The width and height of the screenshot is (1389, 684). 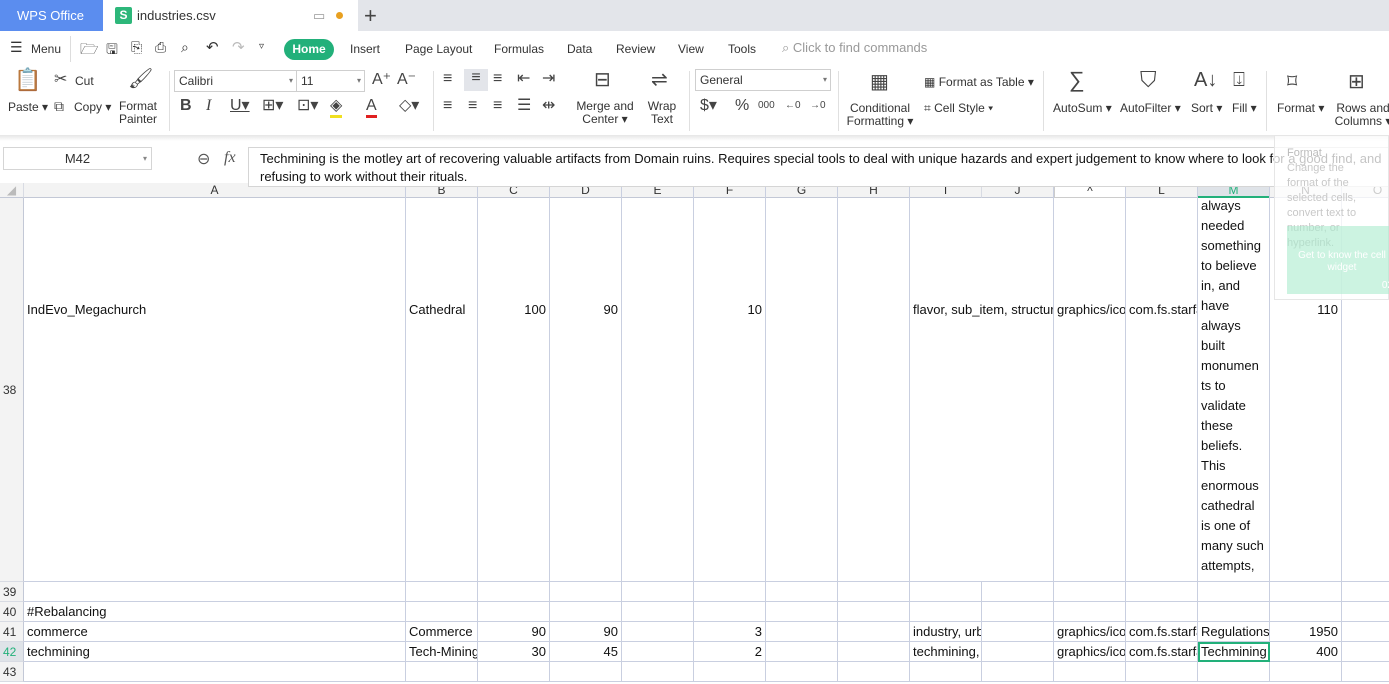 I want to click on print-preview-icon: ⌕, so click(x=185, y=47).